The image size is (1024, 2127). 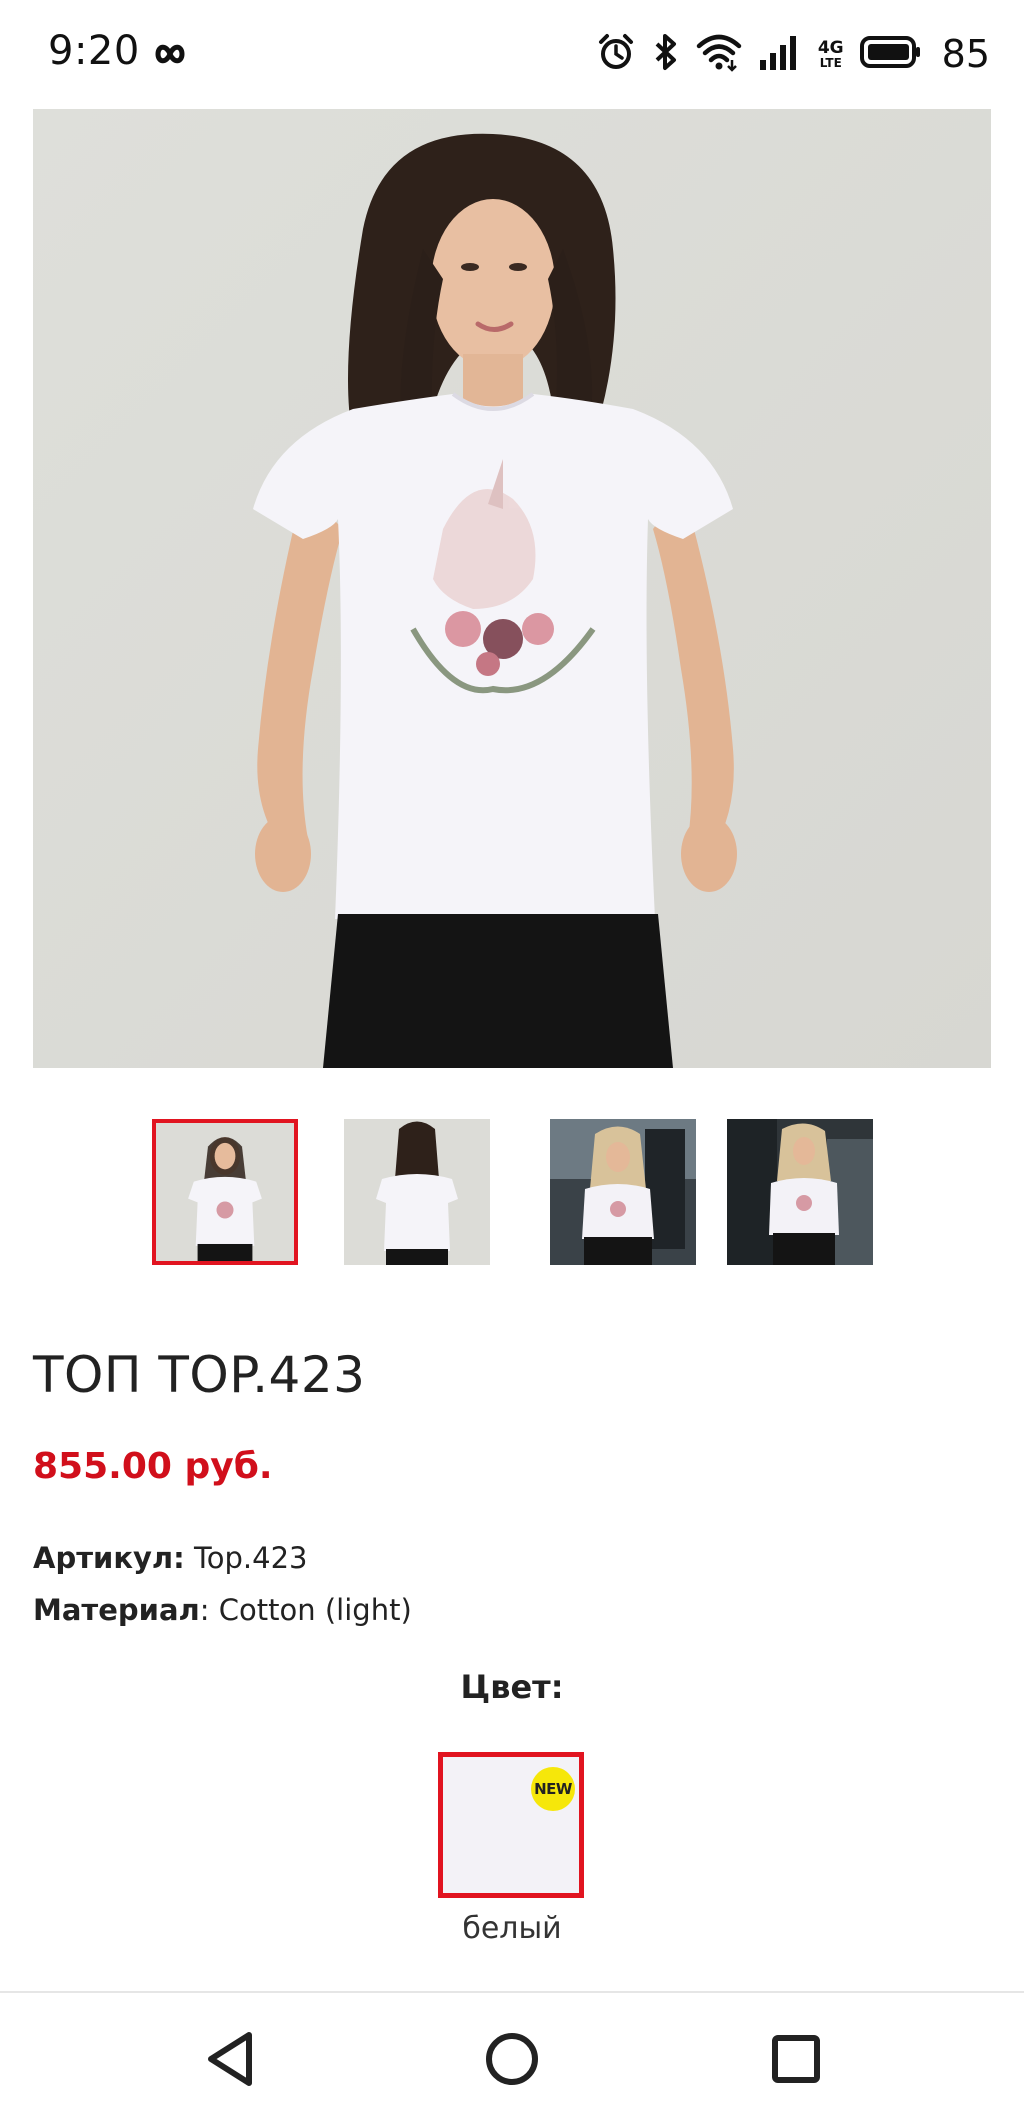 What do you see at coordinates (153, 1466) in the screenshot?
I see `product-price: 855.00 руб.` at bounding box center [153, 1466].